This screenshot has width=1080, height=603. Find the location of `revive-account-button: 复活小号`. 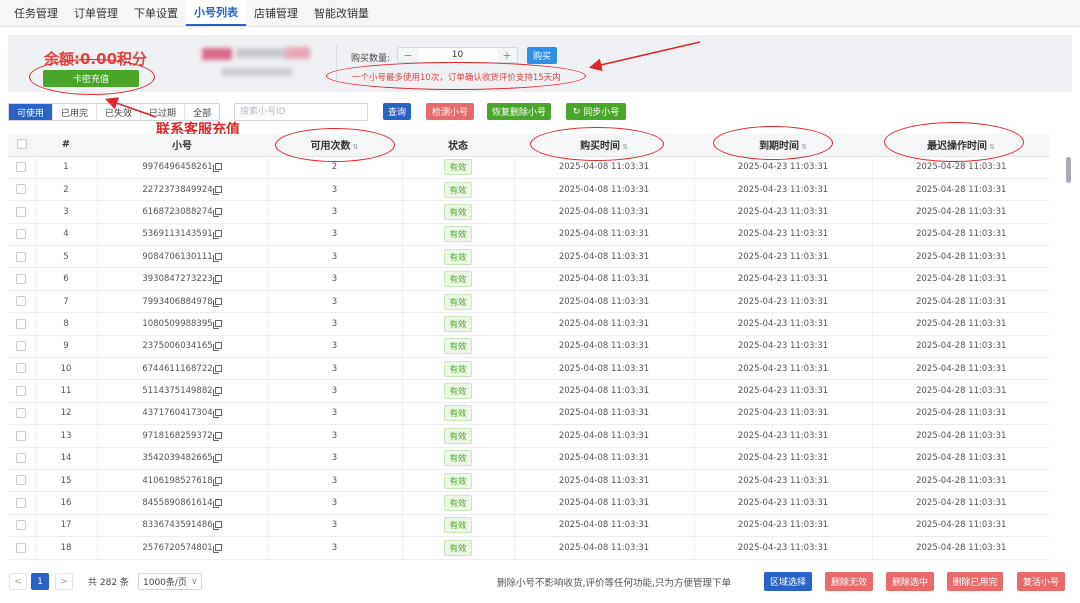

revive-account-button: 复活小号 is located at coordinates (1041, 581).